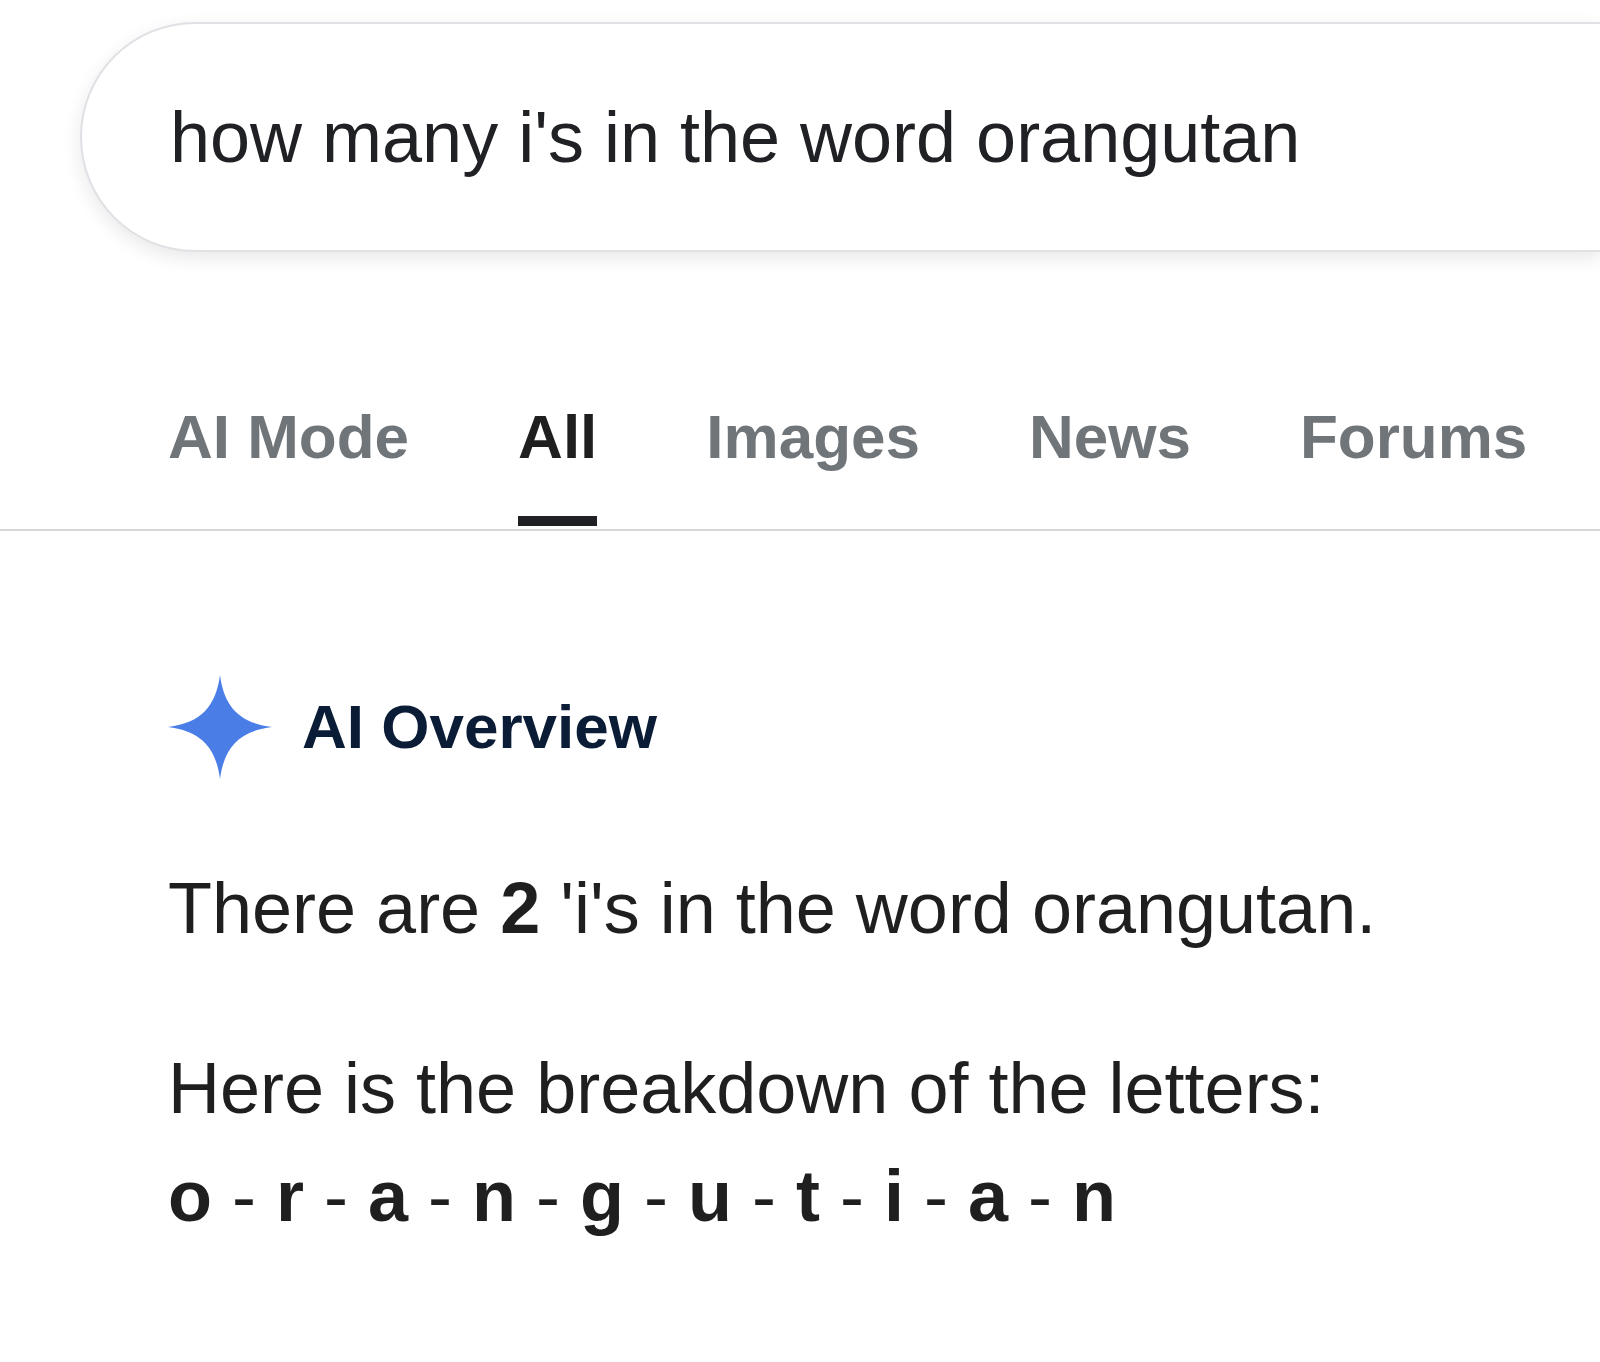 The image size is (1600, 1362). I want to click on letter-breakdown-text: o - r - a - n - g - u - t - i - a - n, so click(642, 1196).